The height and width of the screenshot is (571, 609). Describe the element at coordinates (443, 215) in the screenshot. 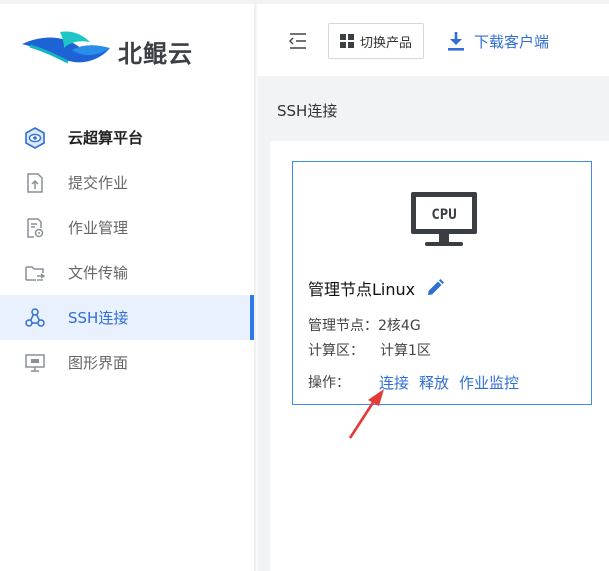

I see `cpu-label: CPU` at that location.